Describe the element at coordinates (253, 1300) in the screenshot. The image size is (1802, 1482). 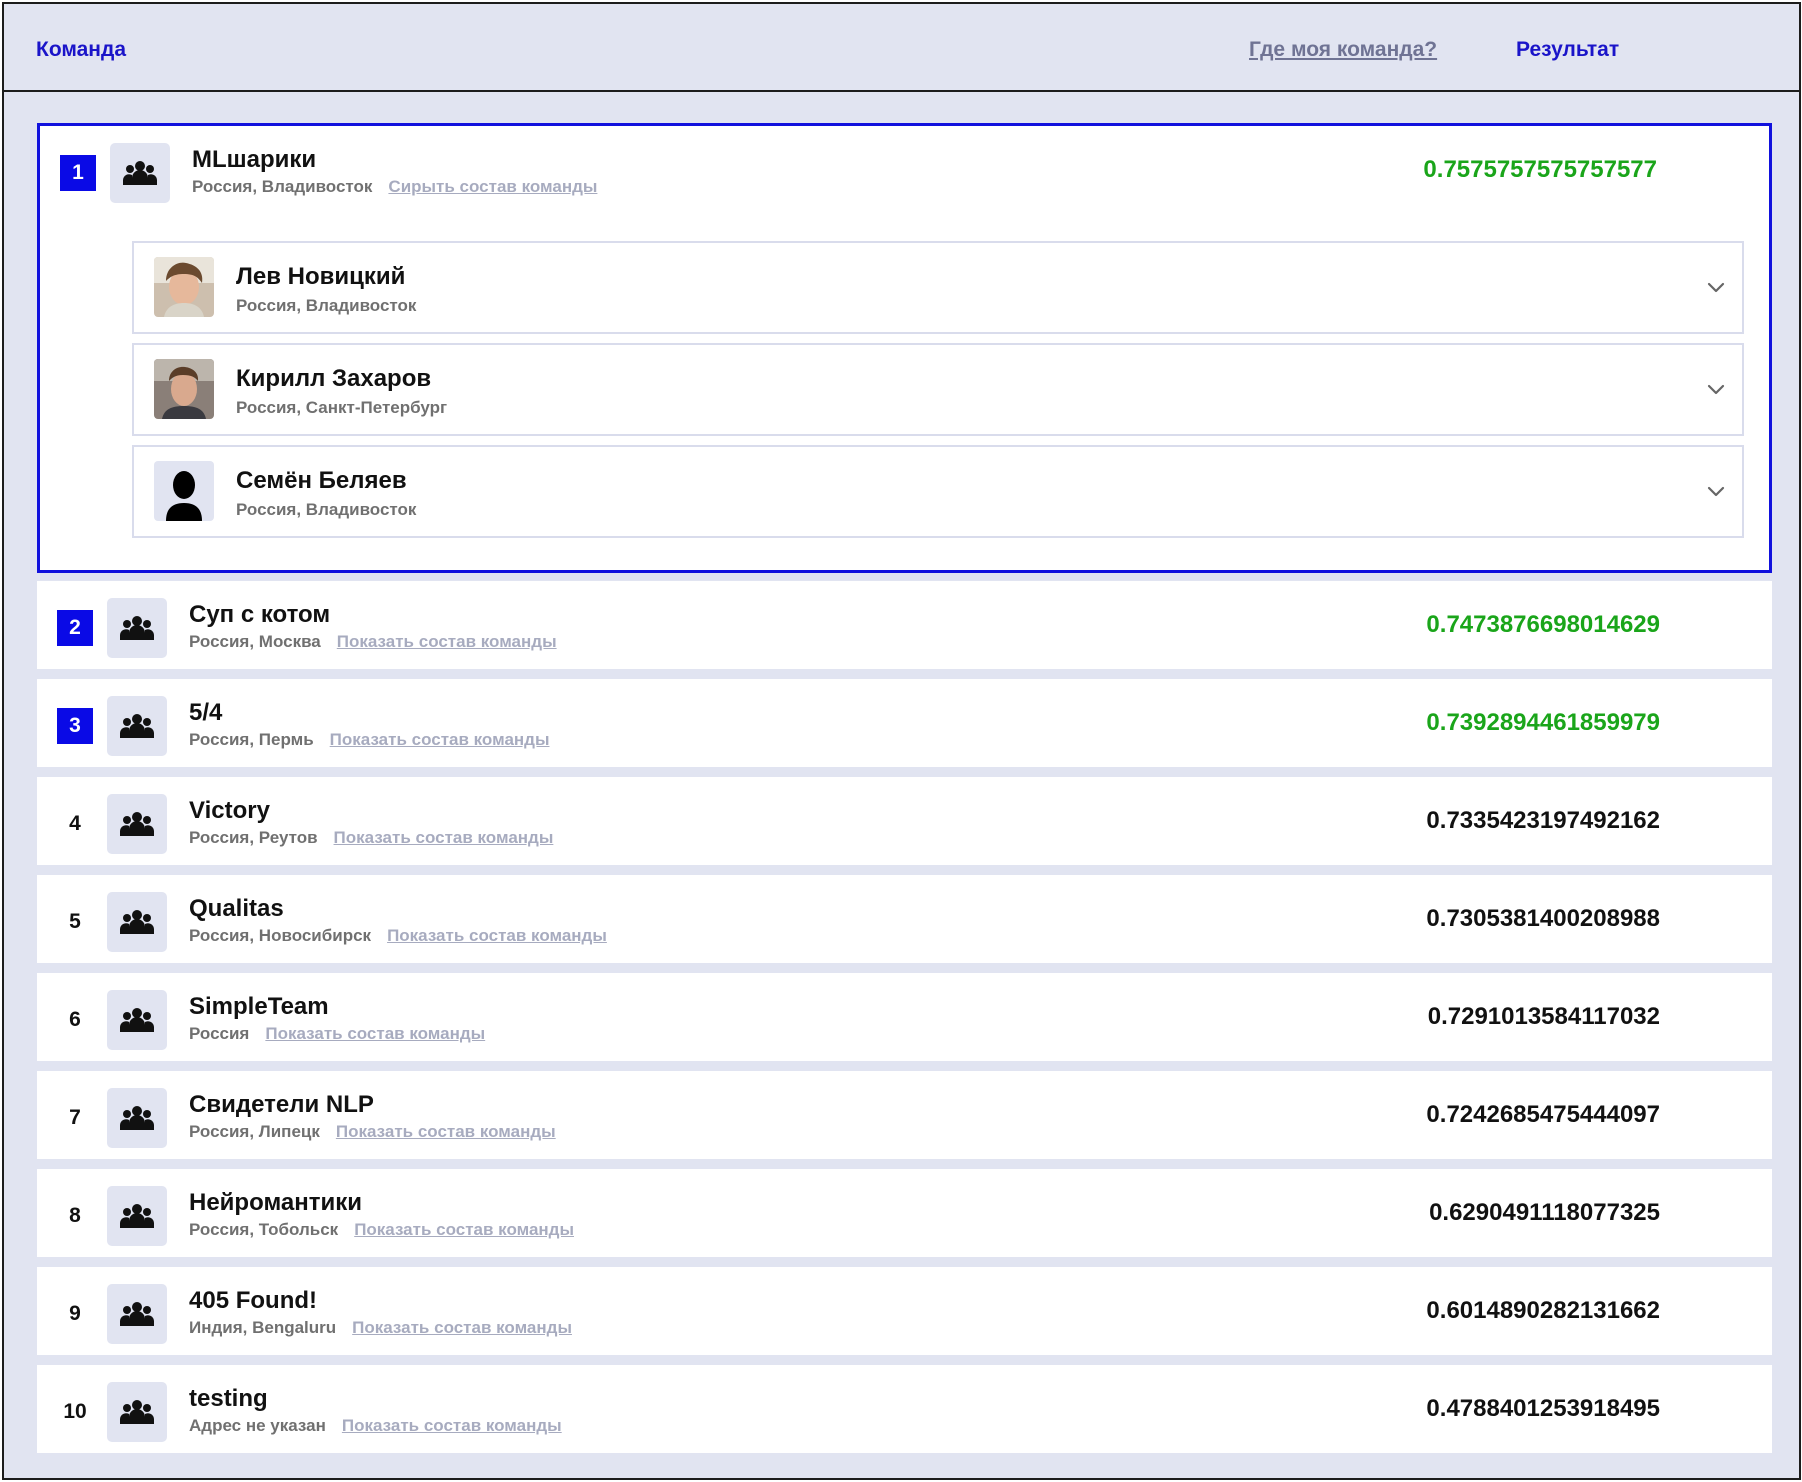
I see `team-name: 405 Found!` at that location.